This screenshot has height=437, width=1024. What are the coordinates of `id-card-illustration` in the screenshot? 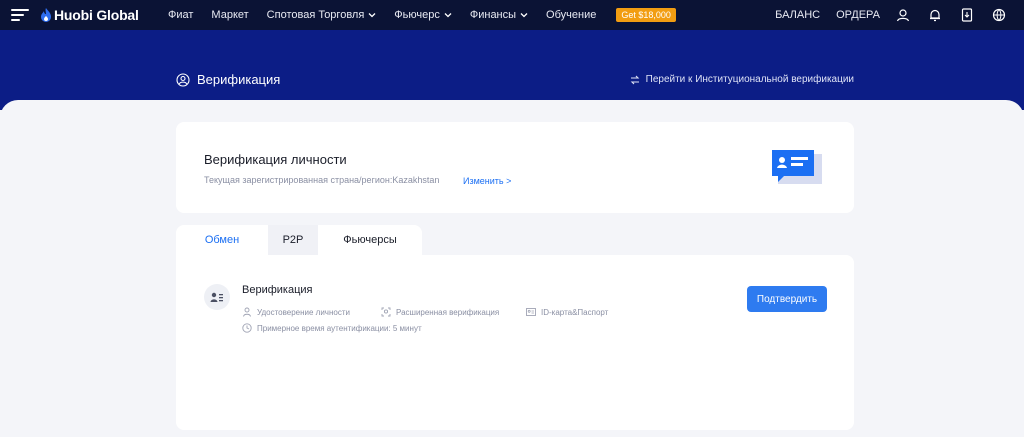 It's located at (797, 167).